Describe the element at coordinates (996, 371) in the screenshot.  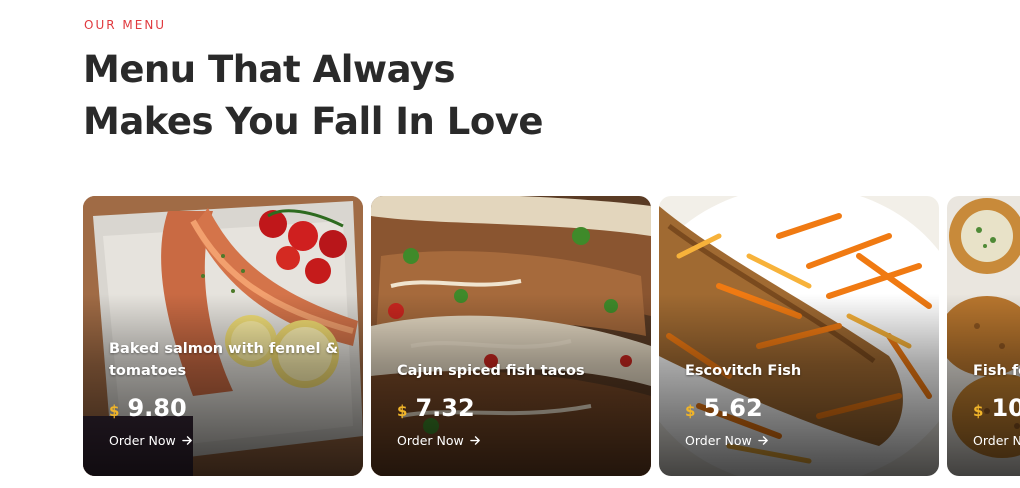
I see `menu-item-name: Fish fo` at that location.